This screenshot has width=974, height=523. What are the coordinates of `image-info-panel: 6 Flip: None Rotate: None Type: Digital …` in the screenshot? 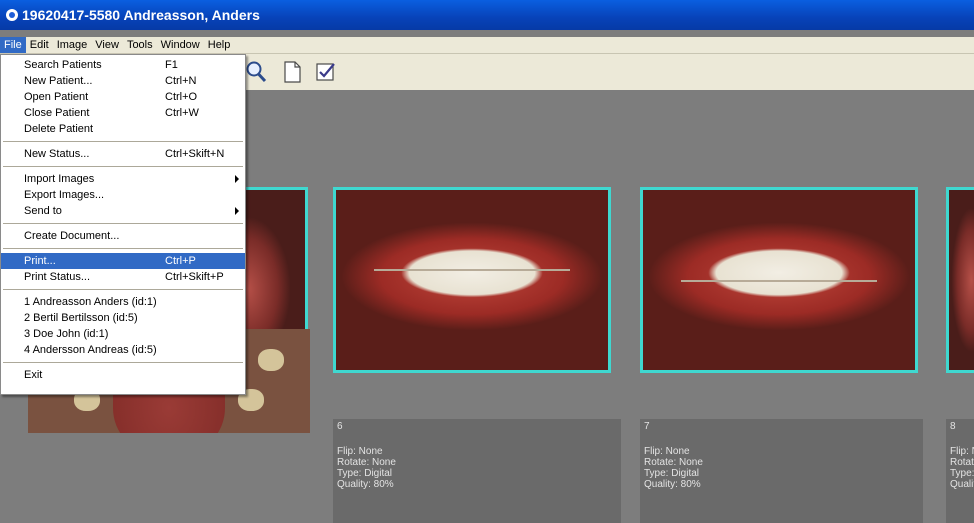 It's located at (477, 471).